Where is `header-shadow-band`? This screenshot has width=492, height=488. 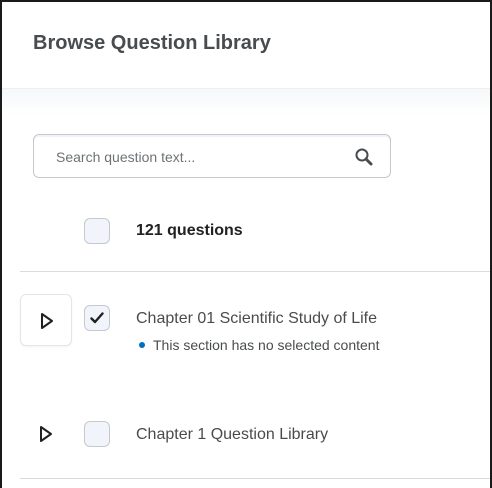 header-shadow-band is located at coordinates (246, 102).